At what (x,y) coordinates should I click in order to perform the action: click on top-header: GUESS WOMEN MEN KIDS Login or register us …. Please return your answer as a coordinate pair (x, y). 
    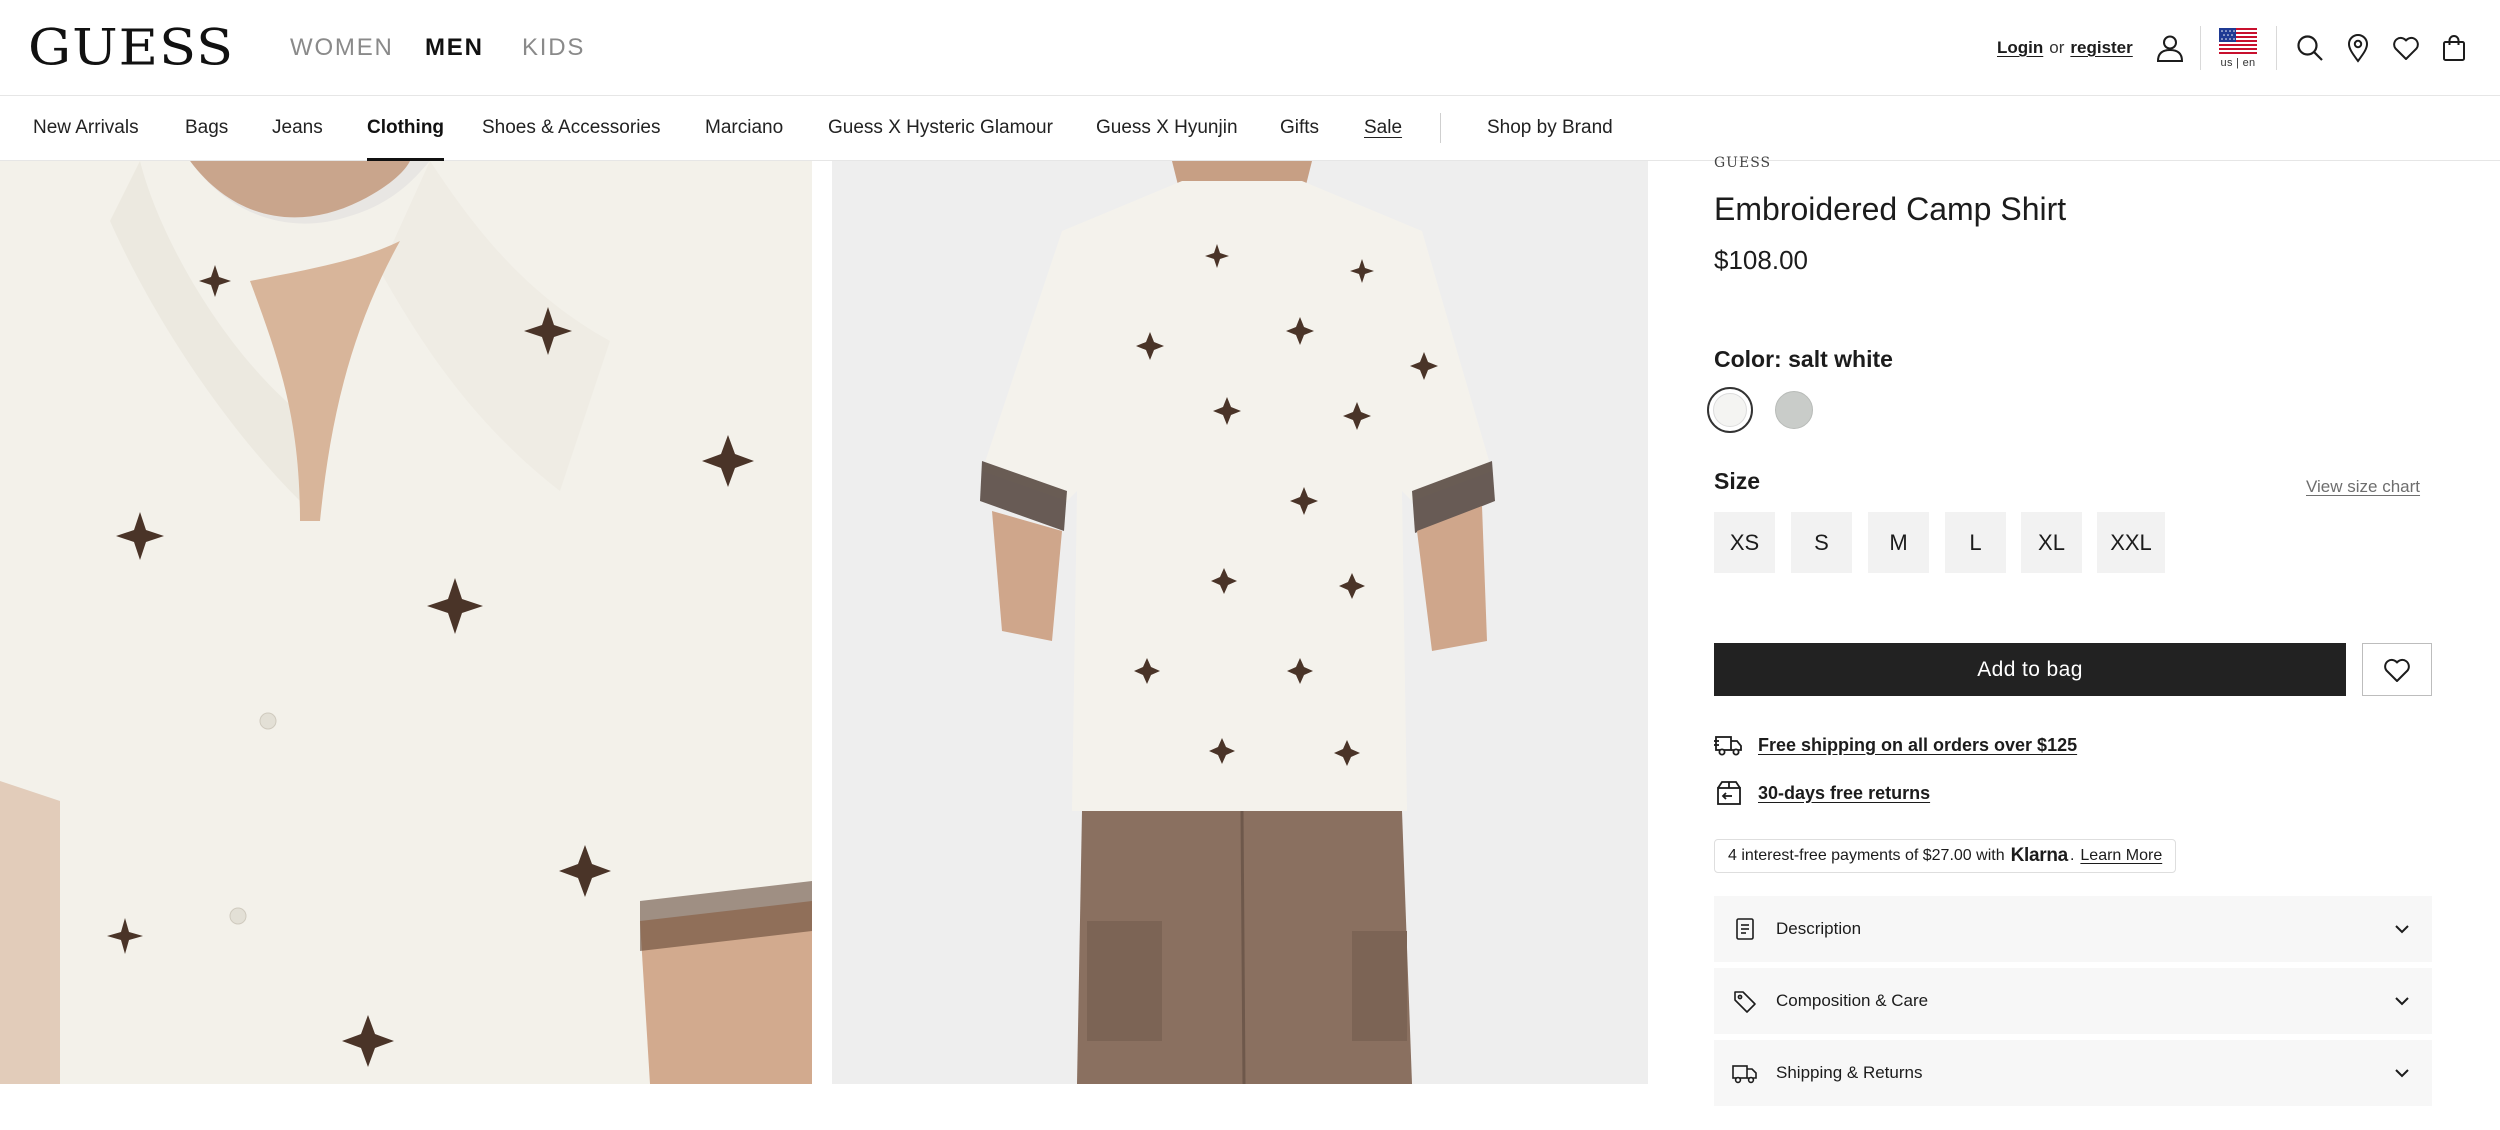
    Looking at the image, I should click on (1250, 48).